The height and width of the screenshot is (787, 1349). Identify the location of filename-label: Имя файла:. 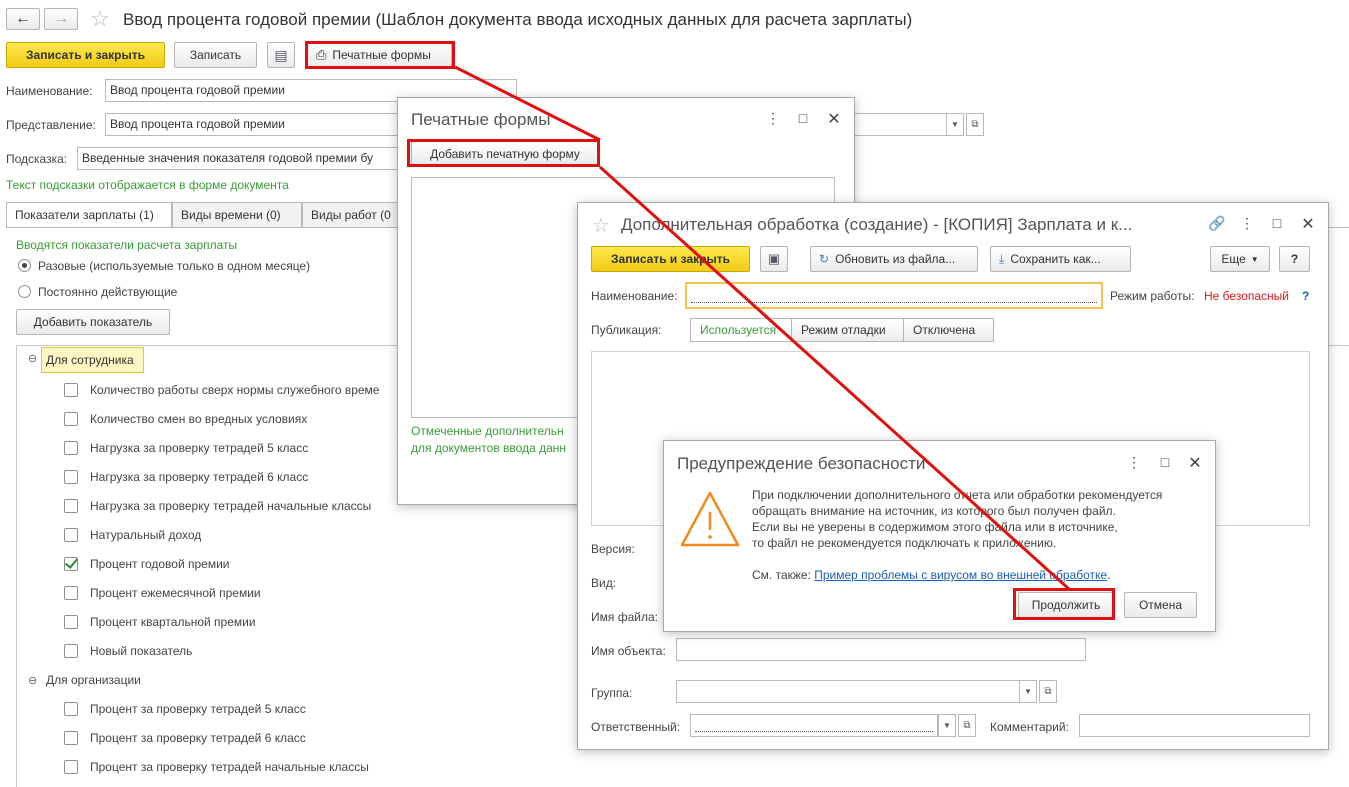
(624, 617).